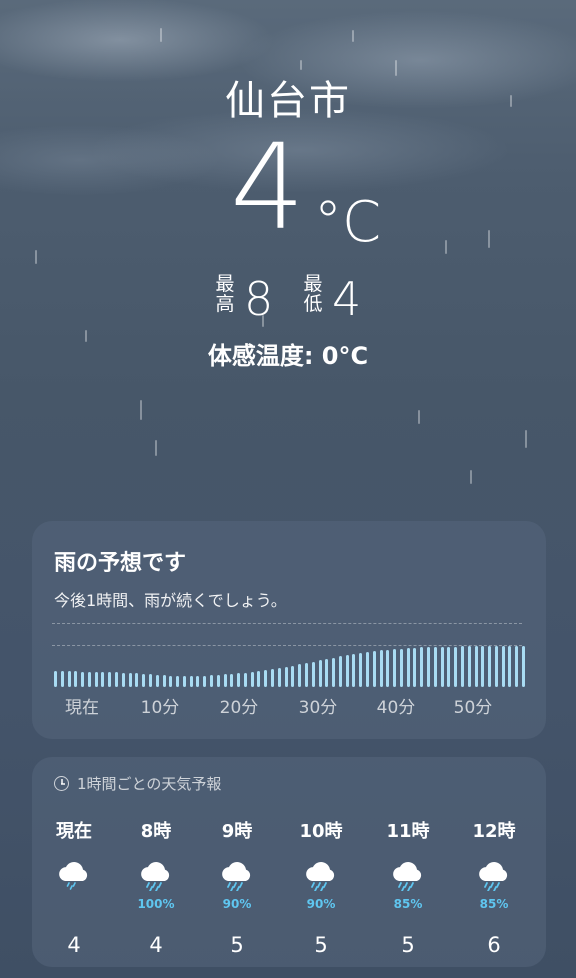  What do you see at coordinates (408, 831) in the screenshot?
I see `hour-time: 11時` at bounding box center [408, 831].